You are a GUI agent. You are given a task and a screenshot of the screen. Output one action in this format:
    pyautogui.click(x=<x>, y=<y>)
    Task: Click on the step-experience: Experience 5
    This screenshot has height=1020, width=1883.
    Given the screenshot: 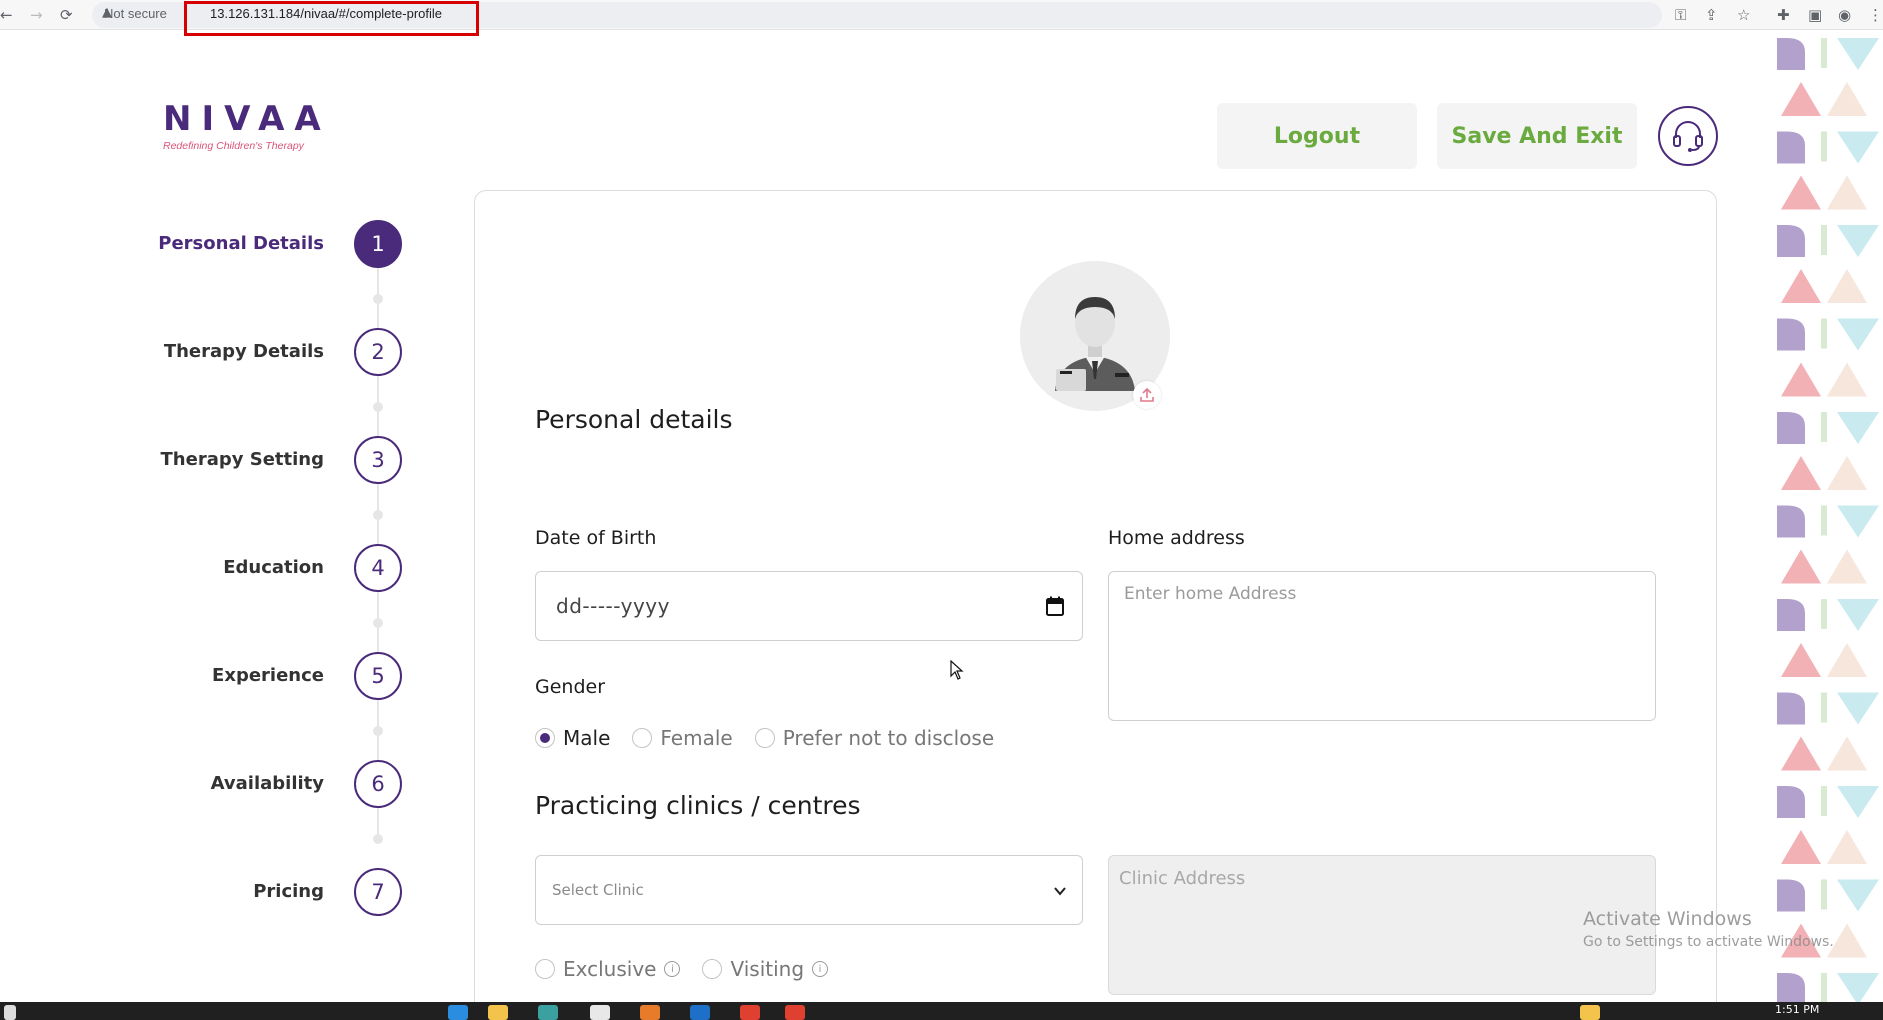 What is the action you would take?
    pyautogui.click(x=280, y=677)
    